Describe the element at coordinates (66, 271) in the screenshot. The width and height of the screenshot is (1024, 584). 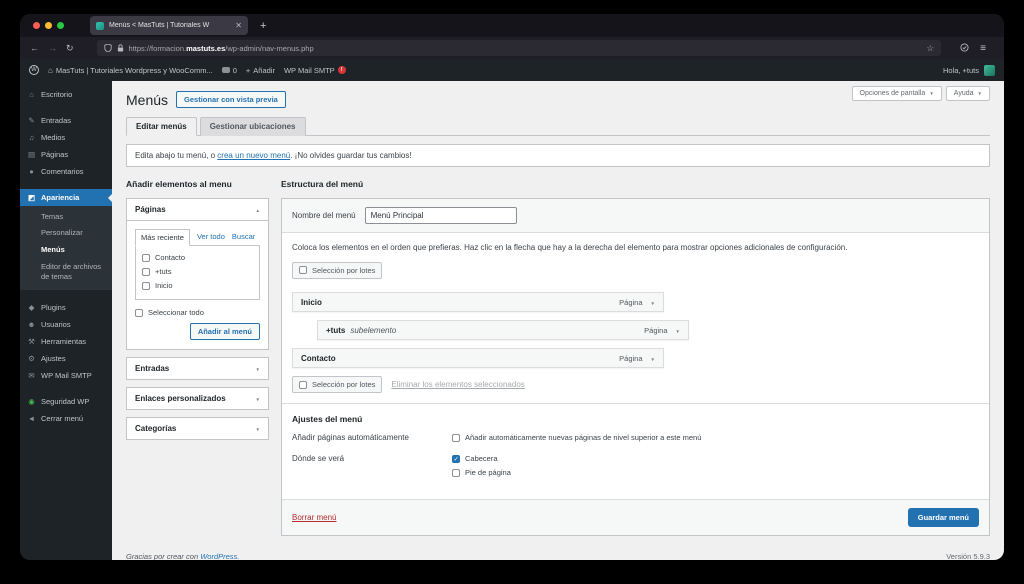
I see `submenu-item-editor-archivos: Editor de archivos de temas` at that location.